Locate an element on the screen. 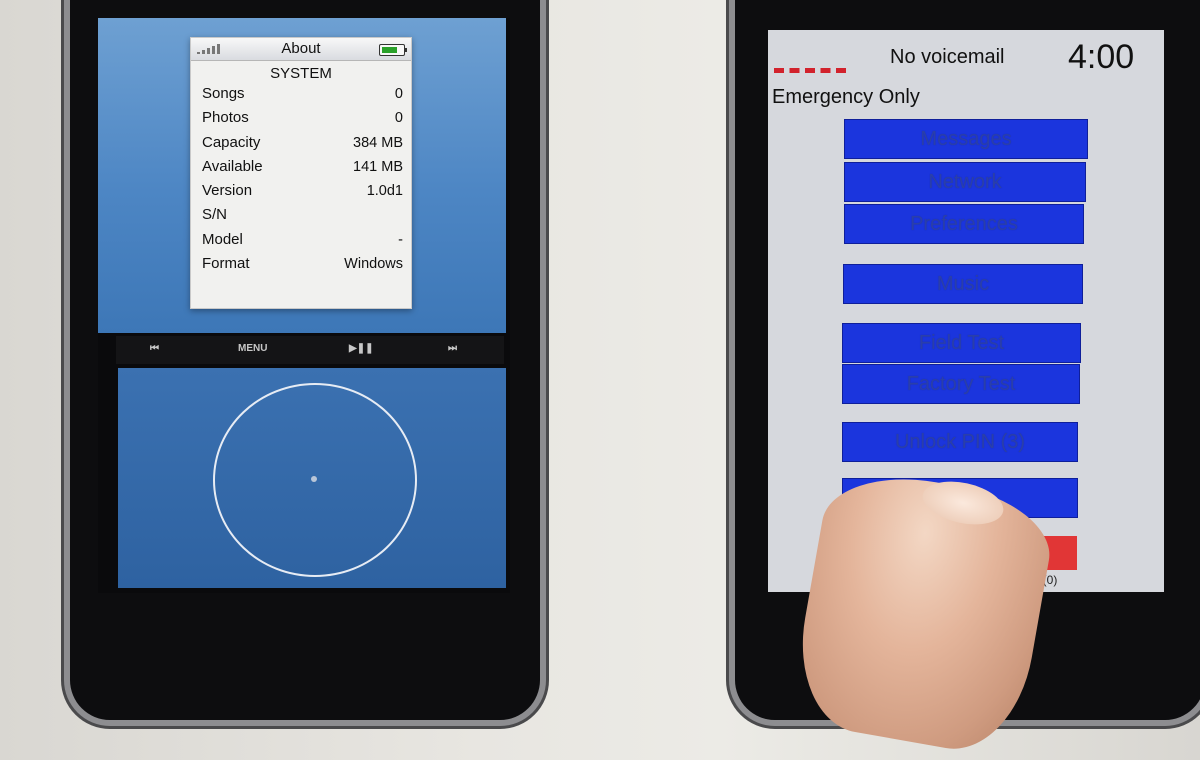 Image resolution: width=1200 pixels, height=760 pixels. about-row-value: 1.0d1 is located at coordinates (384, 191).